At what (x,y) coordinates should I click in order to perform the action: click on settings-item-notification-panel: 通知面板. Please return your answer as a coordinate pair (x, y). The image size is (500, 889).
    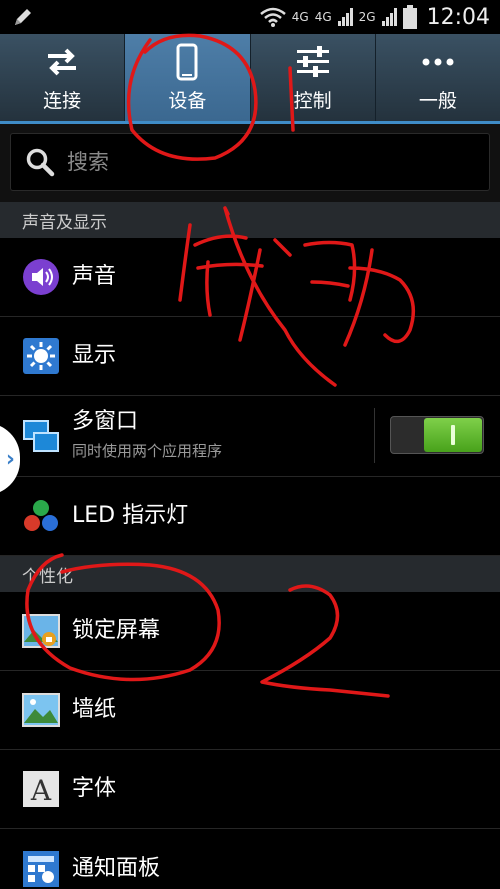
    Looking at the image, I should click on (250, 859).